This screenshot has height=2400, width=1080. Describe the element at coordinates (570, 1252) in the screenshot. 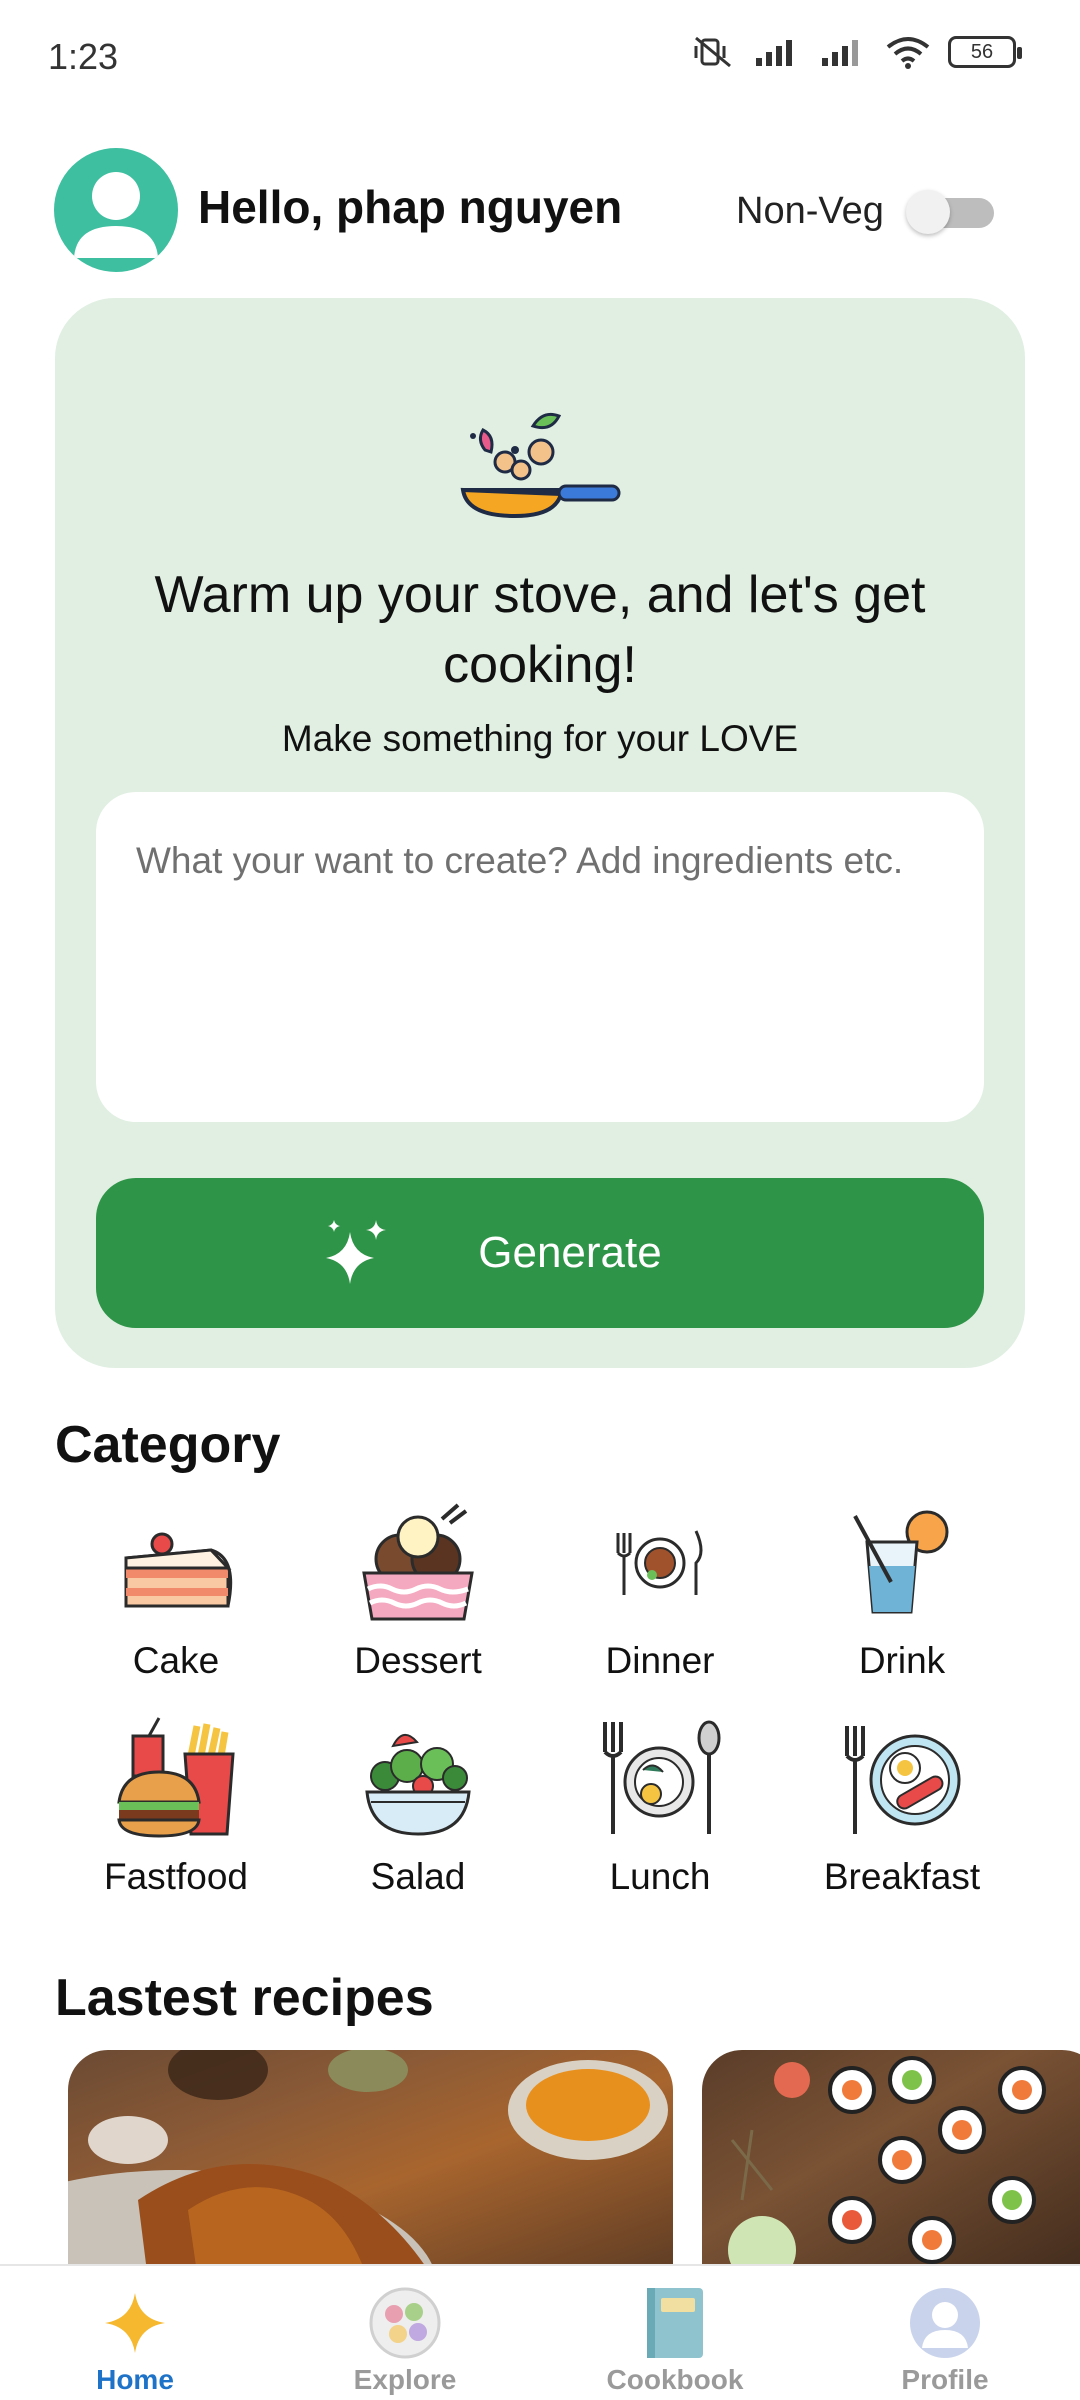

I see `generate-label: Generate` at that location.